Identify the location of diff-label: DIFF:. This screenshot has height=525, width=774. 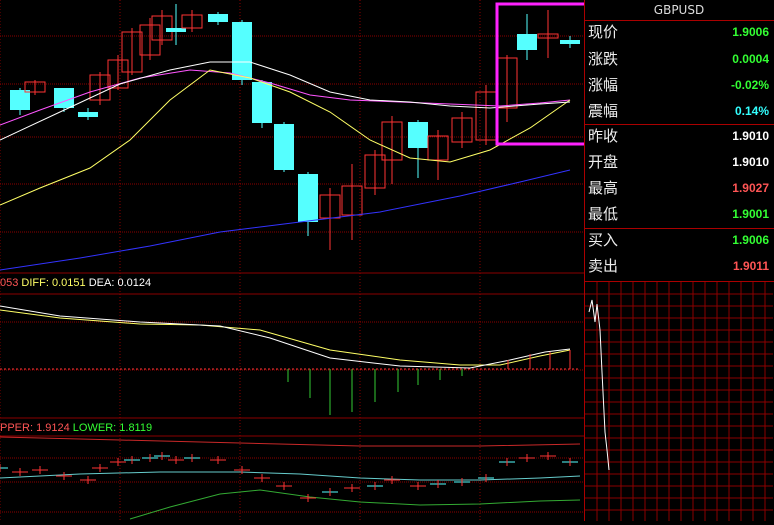
(35, 283).